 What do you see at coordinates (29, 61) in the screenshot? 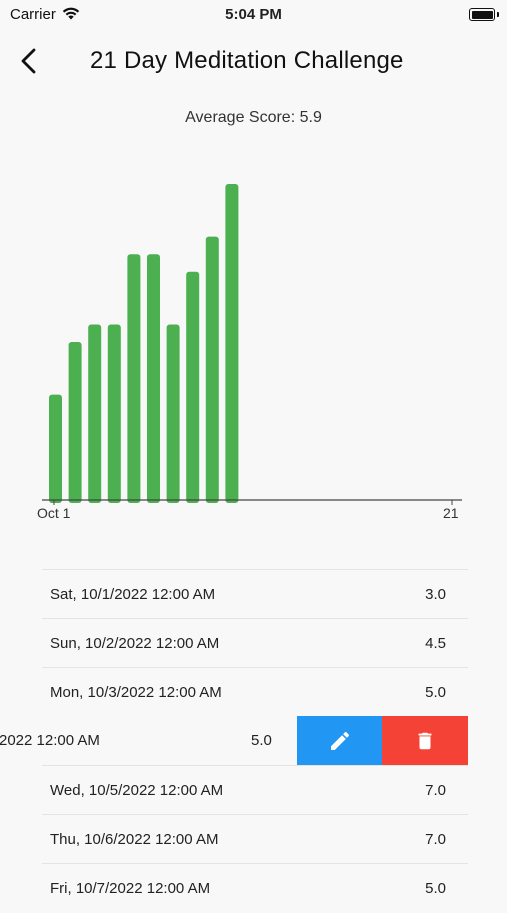
I see `back-chevron-icon` at bounding box center [29, 61].